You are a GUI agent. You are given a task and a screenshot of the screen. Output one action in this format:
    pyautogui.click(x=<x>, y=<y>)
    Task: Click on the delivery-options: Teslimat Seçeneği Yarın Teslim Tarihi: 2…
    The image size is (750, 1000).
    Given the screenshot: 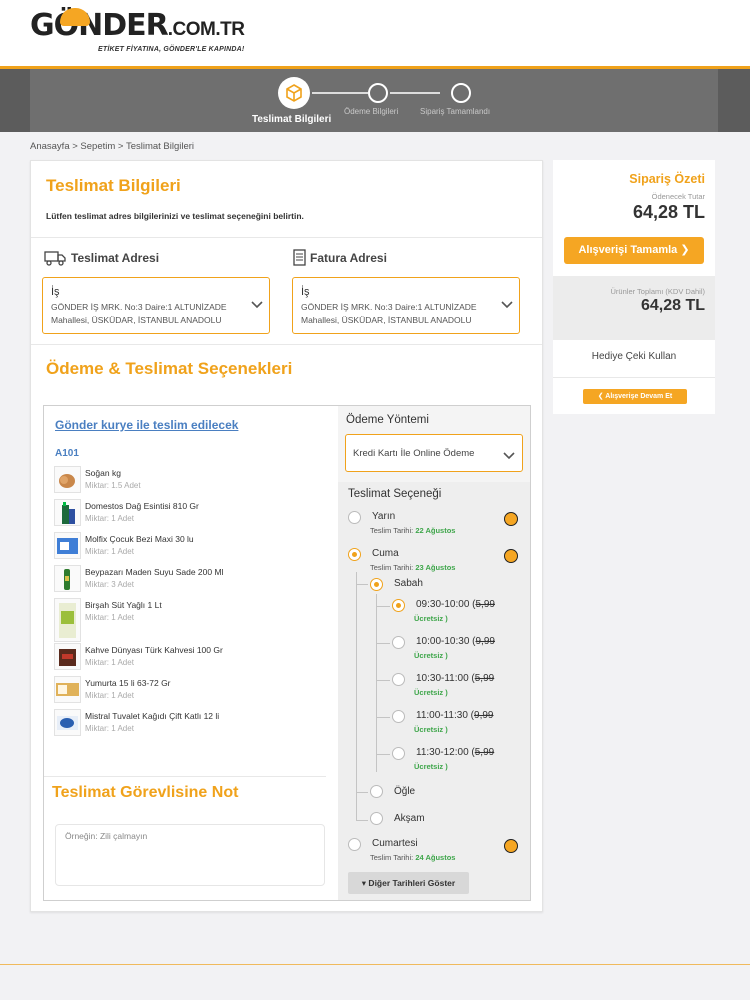 What is the action you would take?
    pyautogui.click(x=434, y=691)
    